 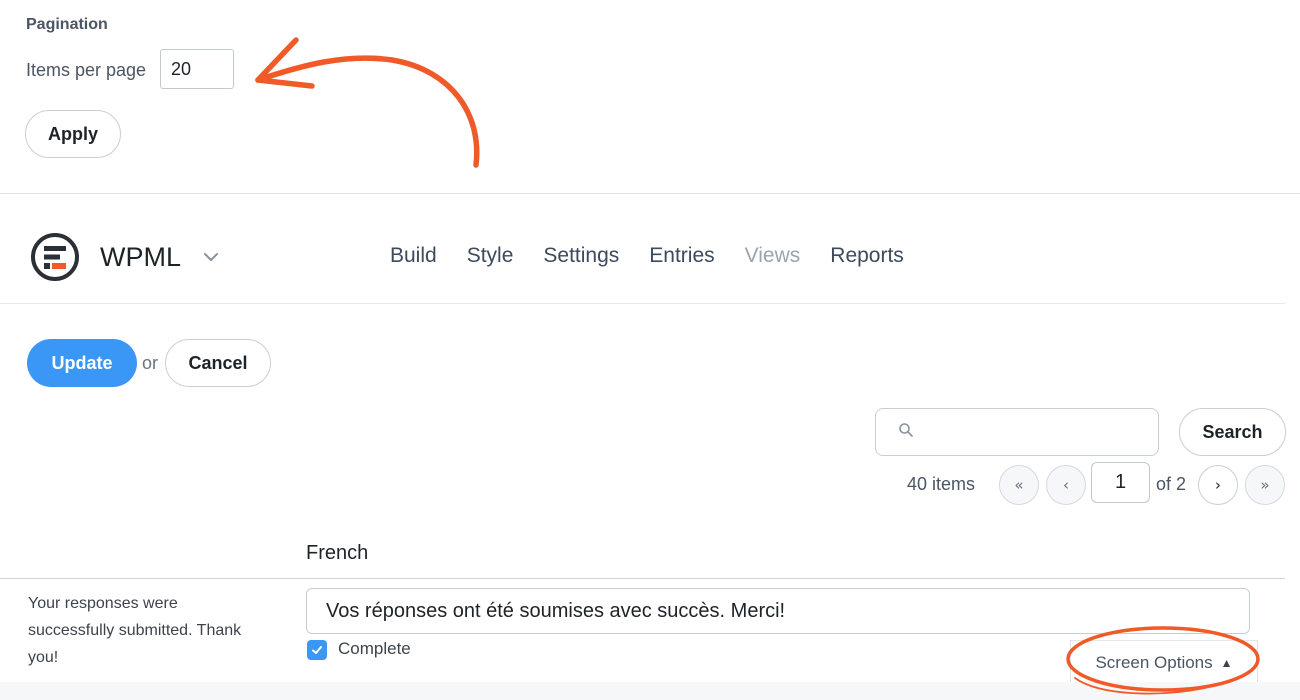 What do you see at coordinates (650, 691) in the screenshot?
I see `footer-strip` at bounding box center [650, 691].